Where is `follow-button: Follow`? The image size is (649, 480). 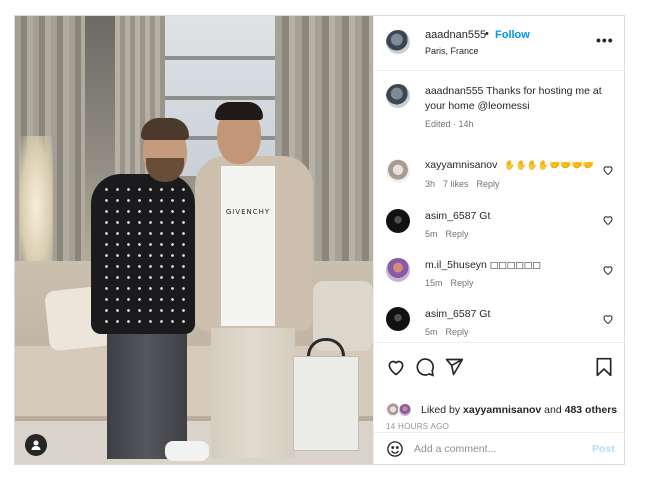
follow-button: Follow is located at coordinates (512, 35).